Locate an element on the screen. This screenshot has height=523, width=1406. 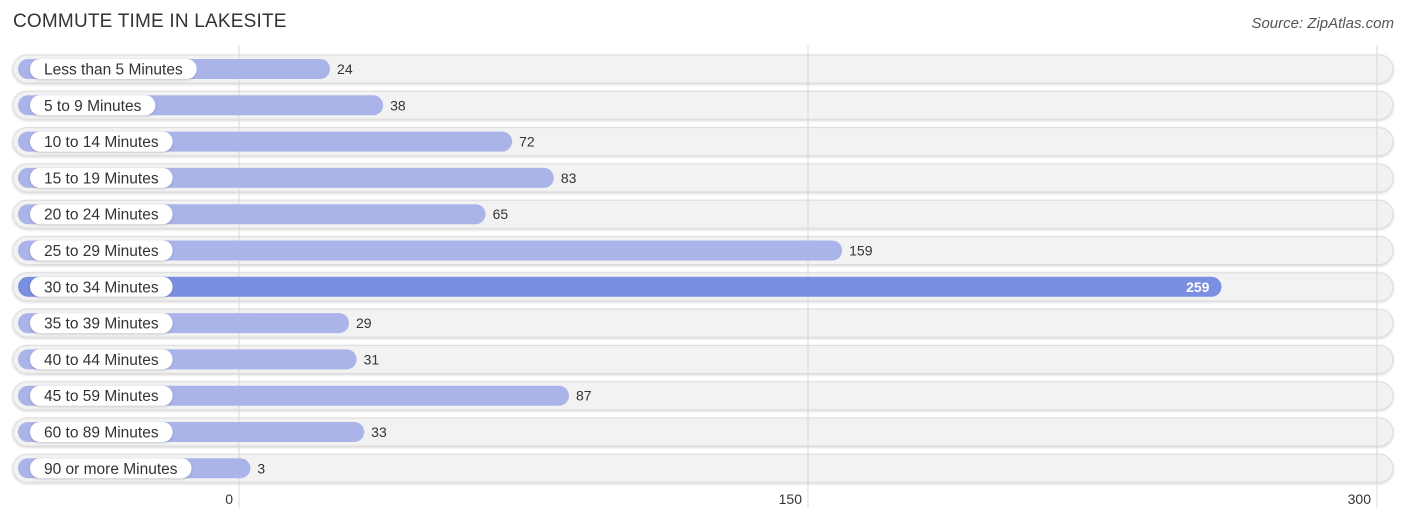
value-label: 65 is located at coordinates (501, 214).